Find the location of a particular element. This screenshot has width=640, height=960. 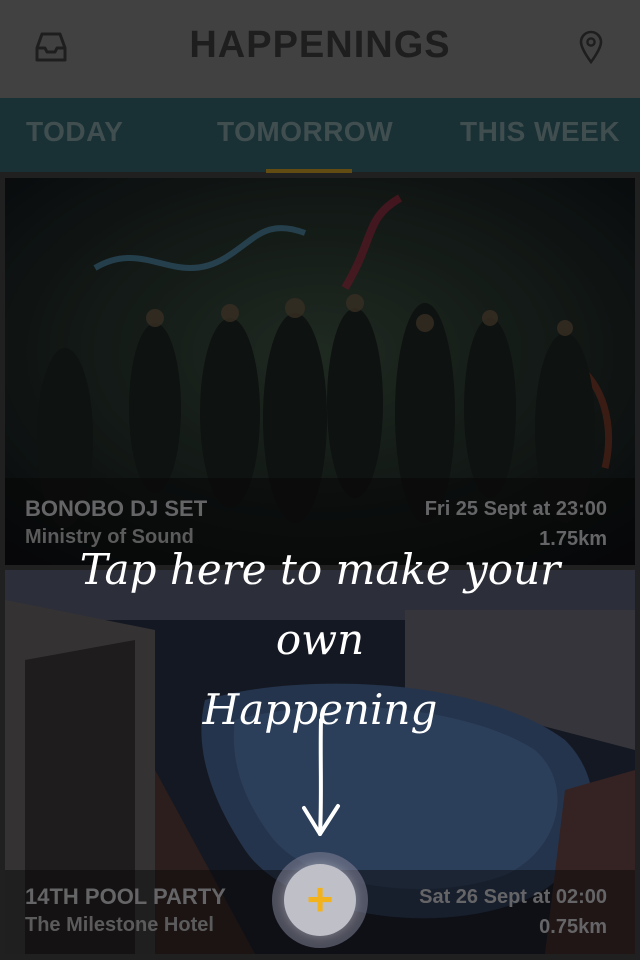

down-arrow-icon is located at coordinates (321, 777).